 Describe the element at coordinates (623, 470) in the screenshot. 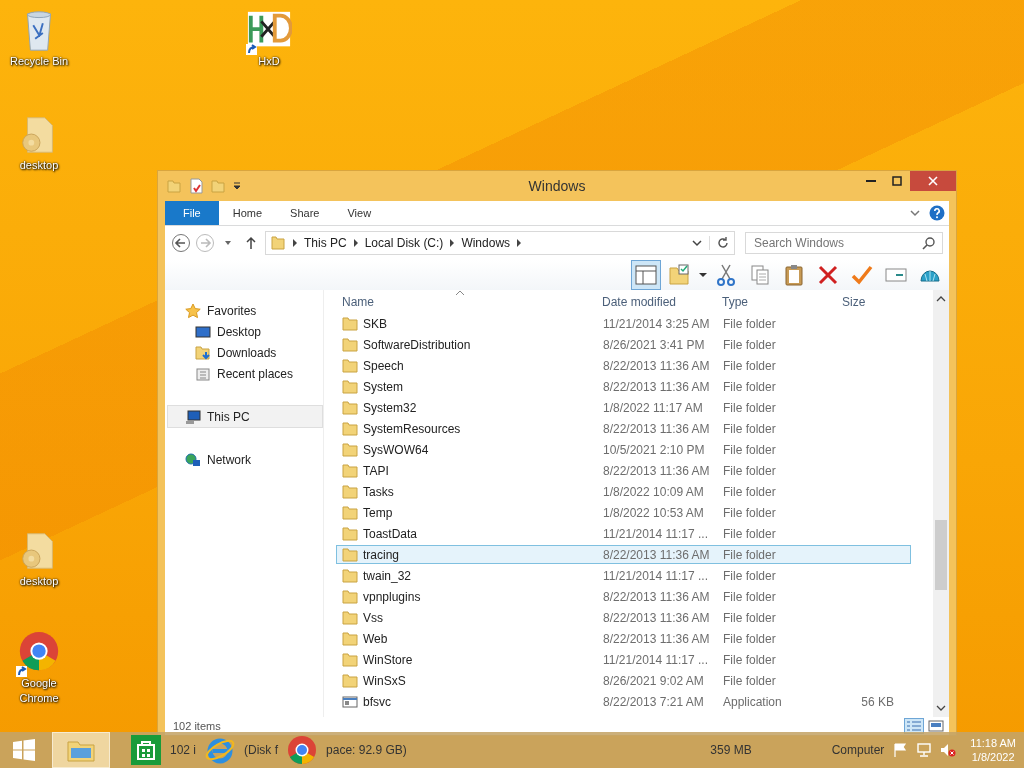

I see `file-row: TAPI 8/22/2013 11:36 AM File folder` at that location.